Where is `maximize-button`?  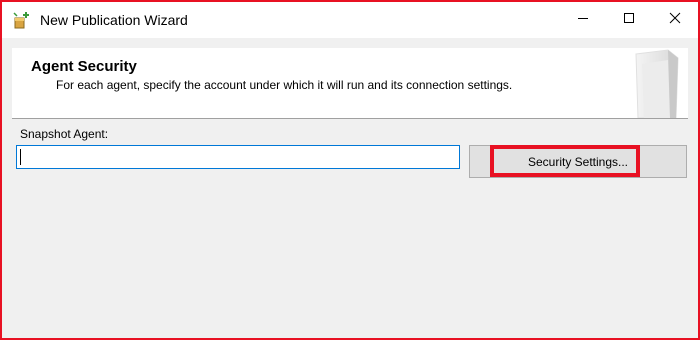
maximize-button is located at coordinates (629, 20).